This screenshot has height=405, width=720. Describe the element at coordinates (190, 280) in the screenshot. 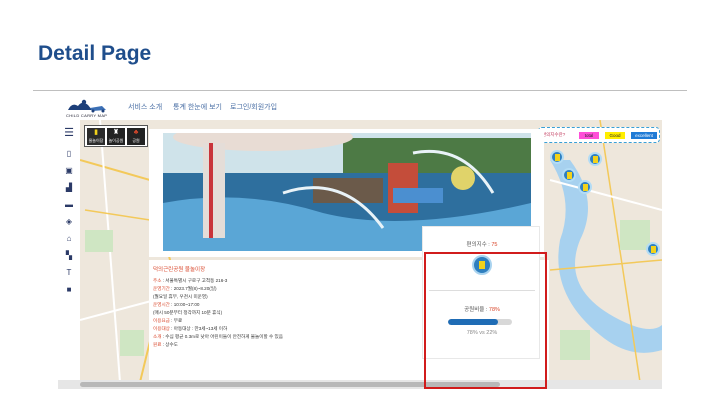

I see `info-address: 주소 : 서울특별시 구로구 고척동 216-3` at that location.